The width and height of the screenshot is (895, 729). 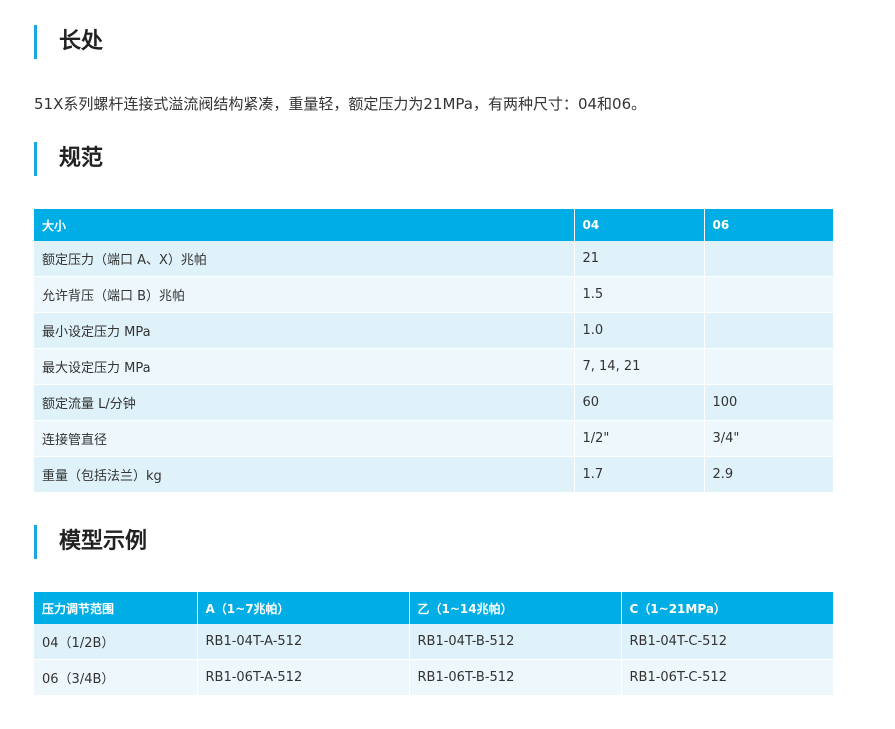 I want to click on spec-value-04: 1.5, so click(x=639, y=294).